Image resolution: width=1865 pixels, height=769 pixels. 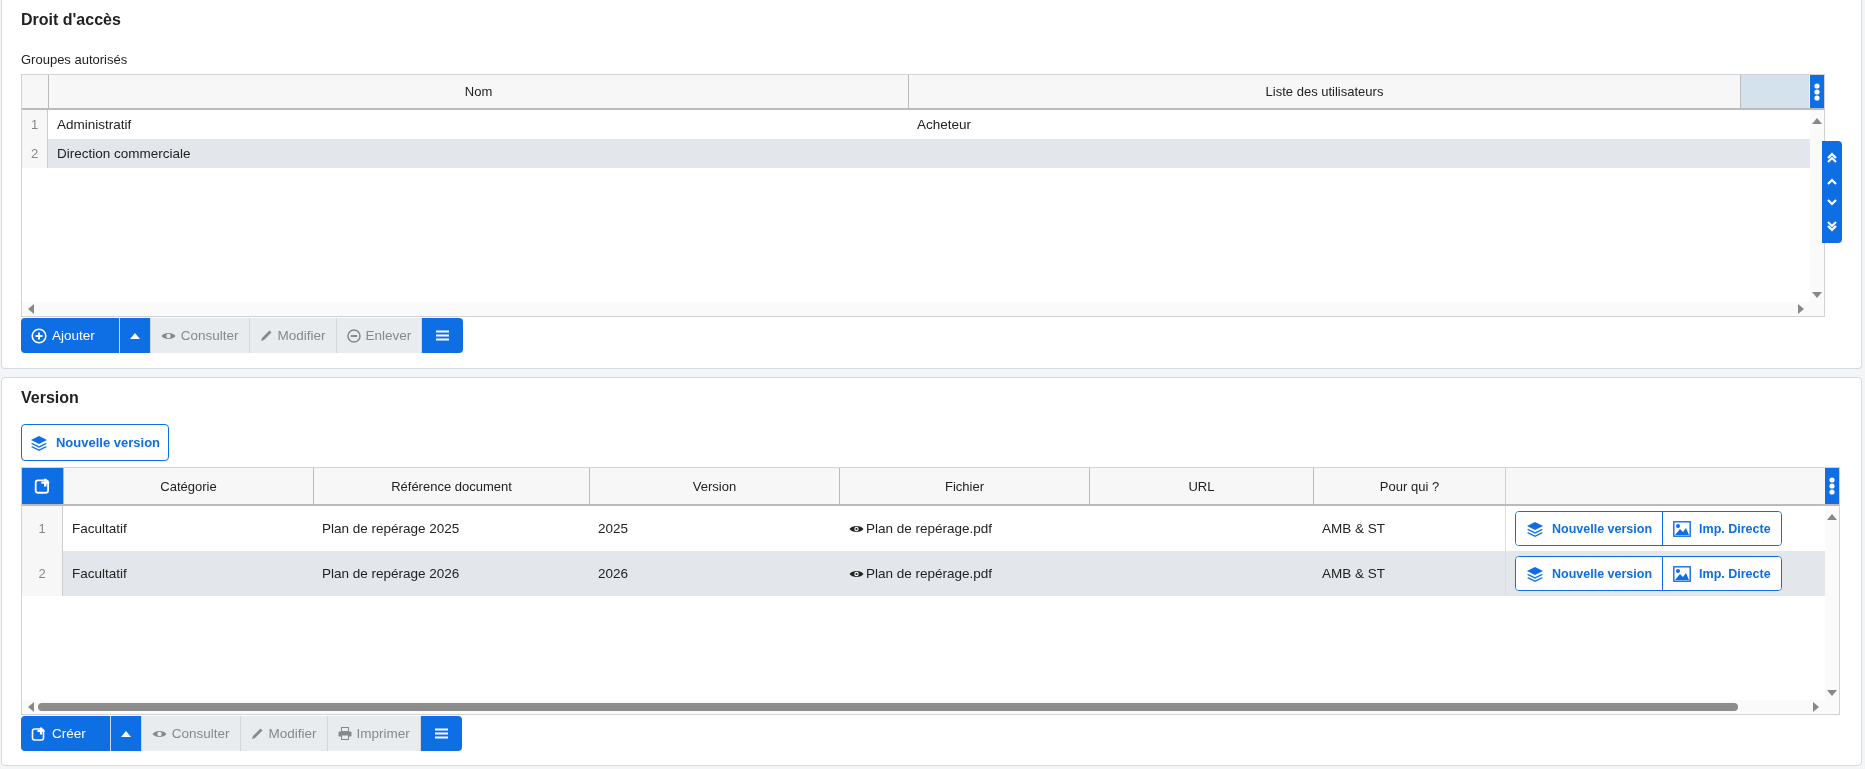 I want to click on add-button: Ajouter, so click(x=70, y=335).